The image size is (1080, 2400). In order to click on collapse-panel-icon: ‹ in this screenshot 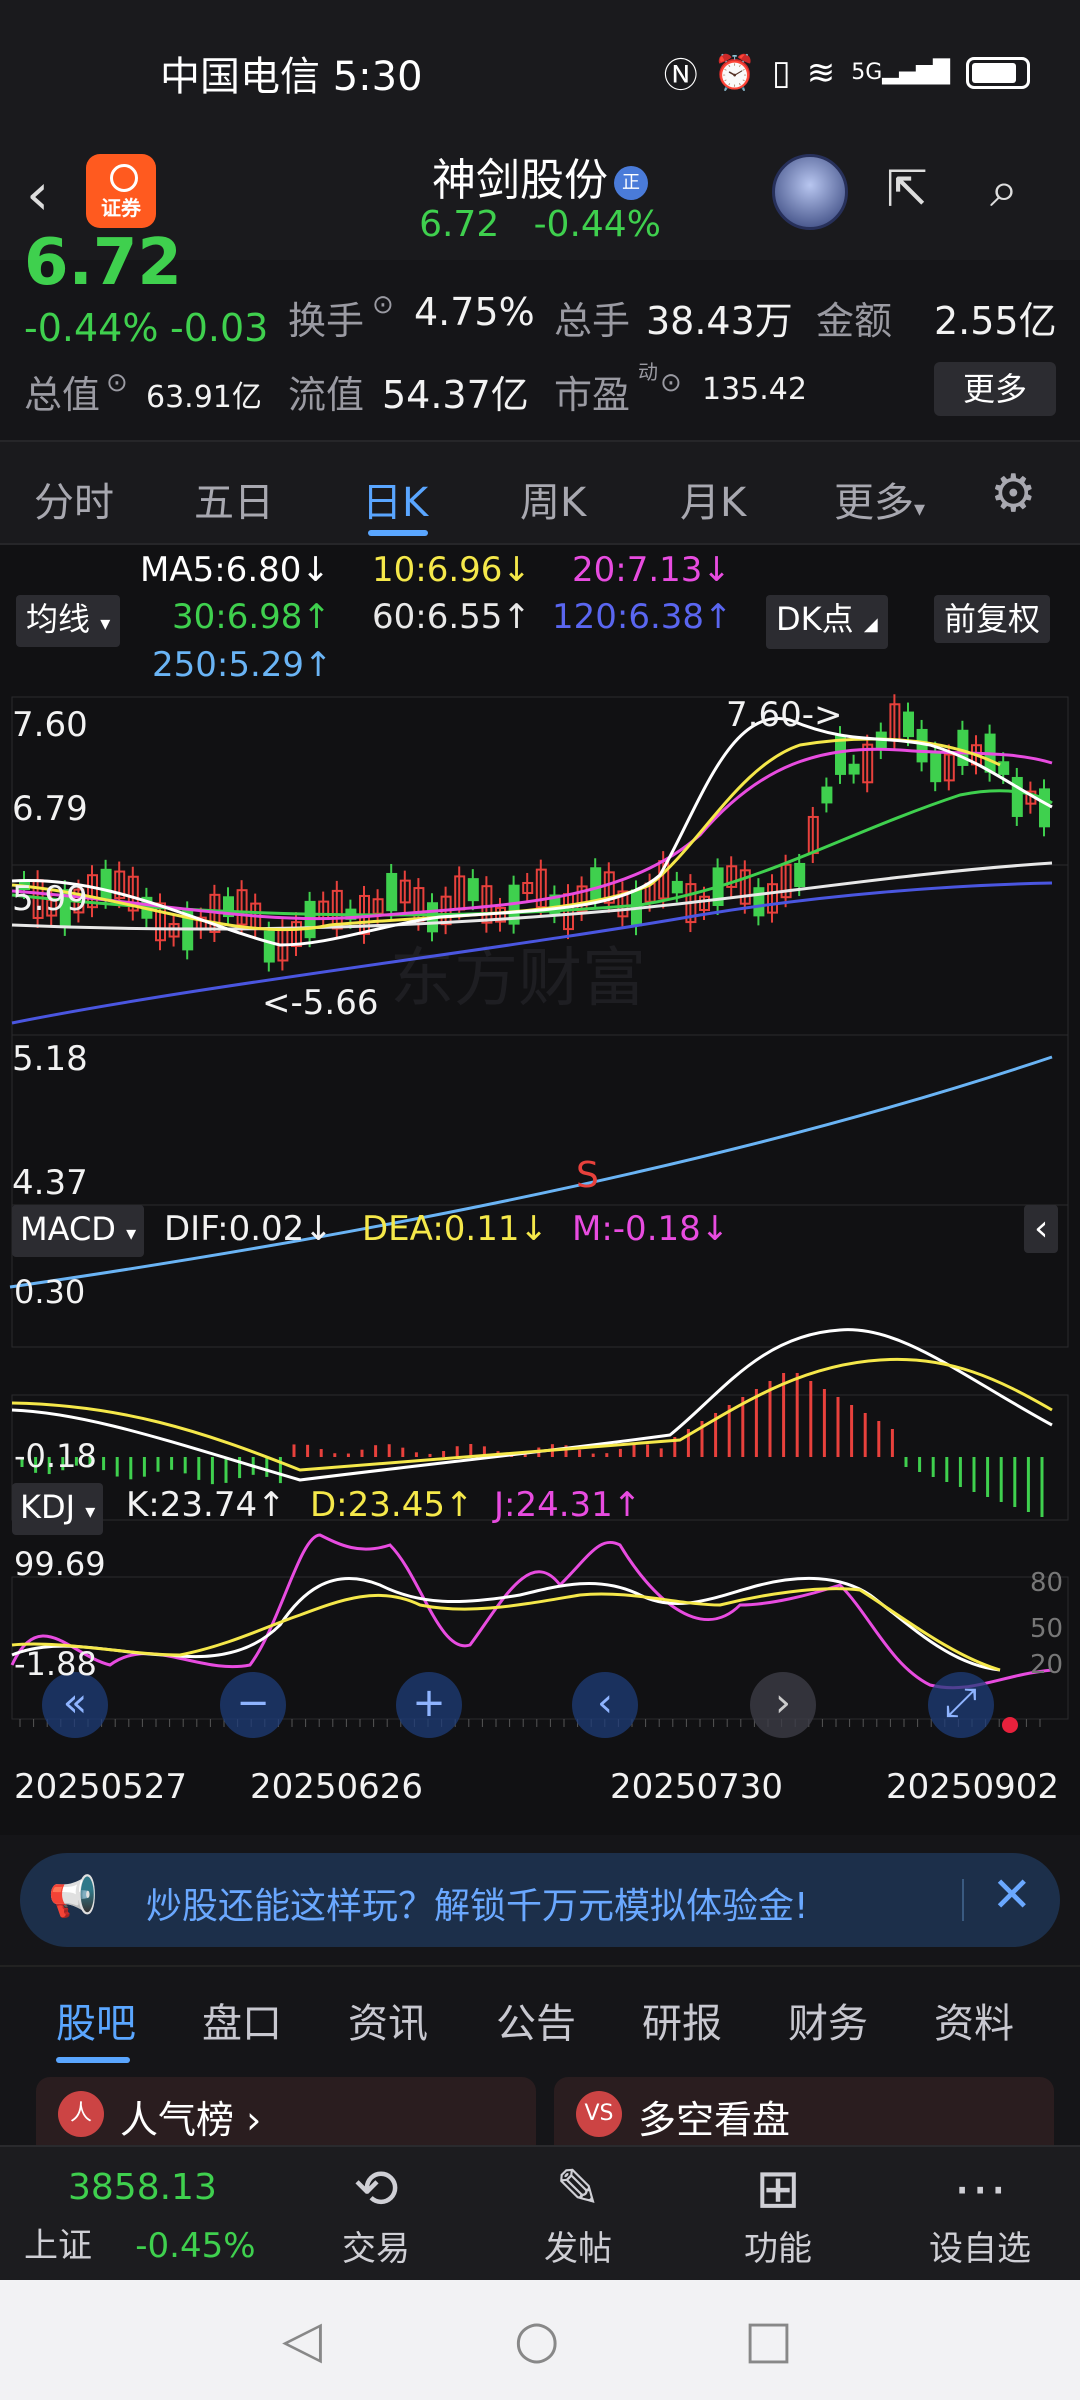, I will do `click(1041, 1229)`.